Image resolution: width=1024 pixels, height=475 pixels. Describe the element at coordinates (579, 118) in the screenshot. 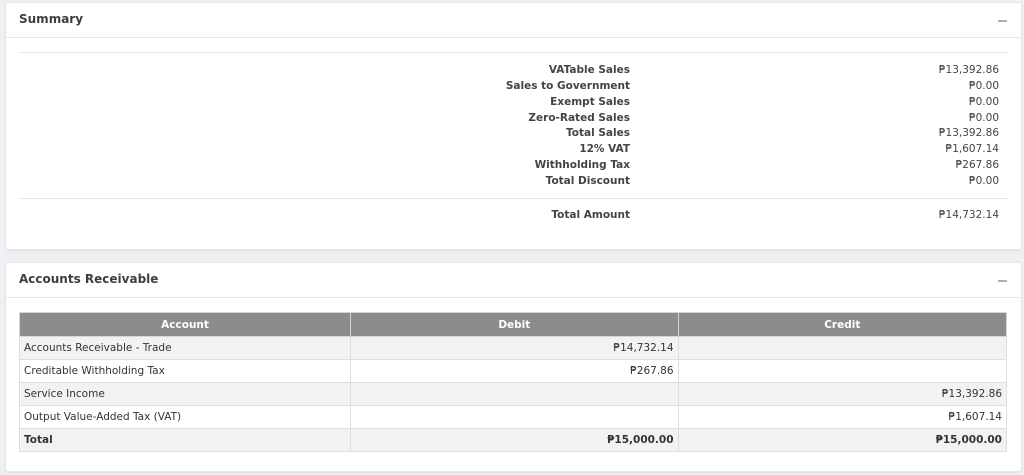

I see `summary-label: Zero-Rated Sales` at that location.